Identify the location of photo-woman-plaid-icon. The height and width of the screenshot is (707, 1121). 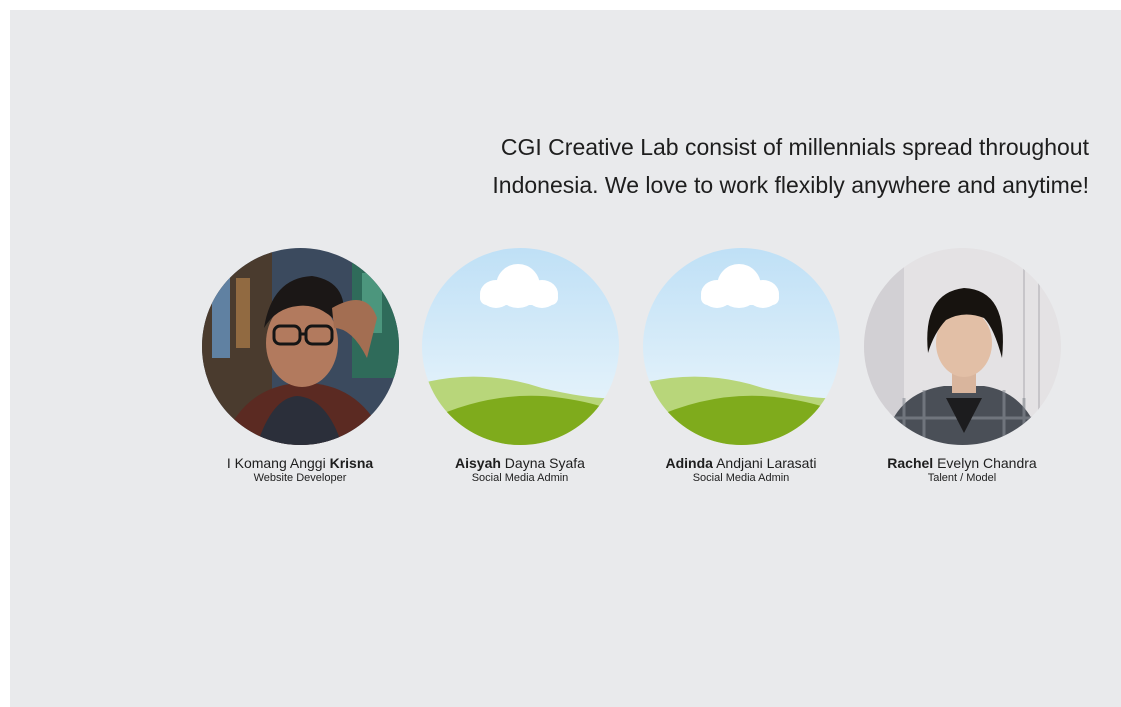
(962, 346).